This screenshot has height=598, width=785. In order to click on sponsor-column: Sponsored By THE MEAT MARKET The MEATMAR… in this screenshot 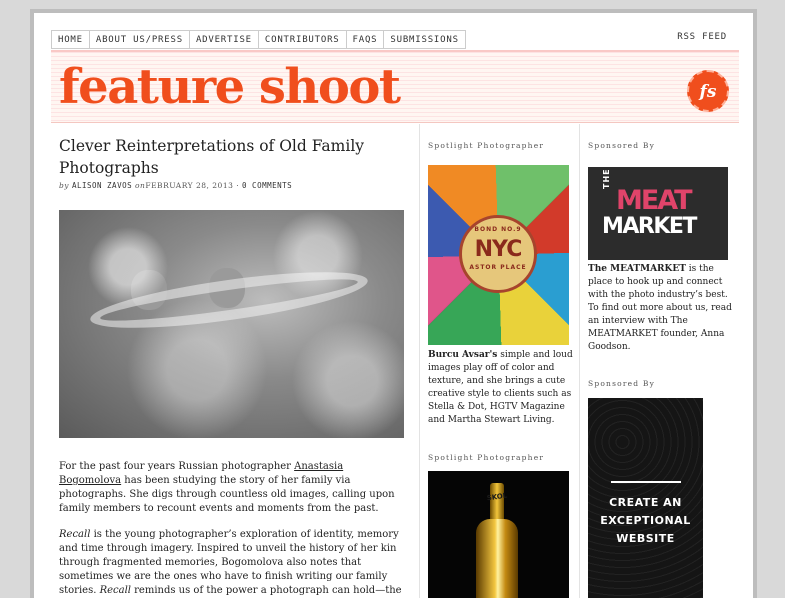, I will do `click(663, 369)`.